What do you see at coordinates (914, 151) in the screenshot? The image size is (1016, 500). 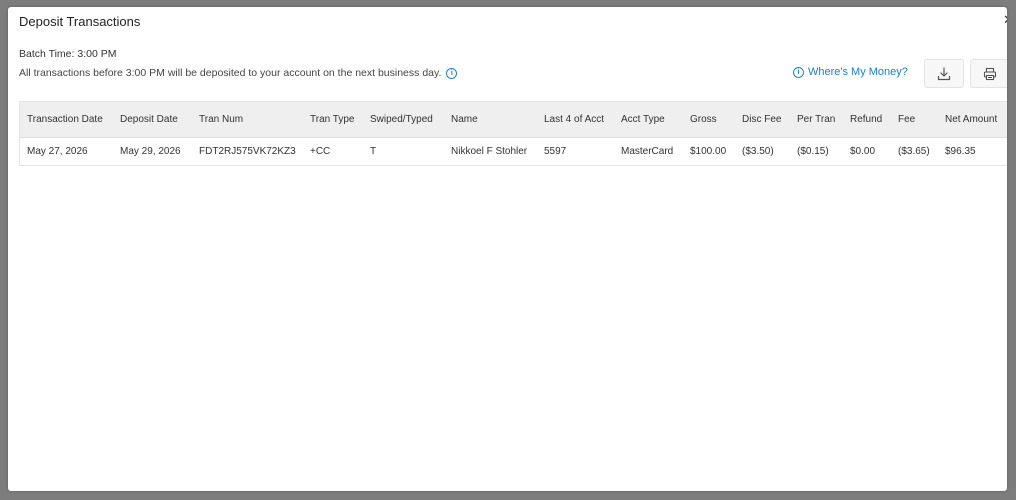 I see `cell-fee: ($3.65)` at bounding box center [914, 151].